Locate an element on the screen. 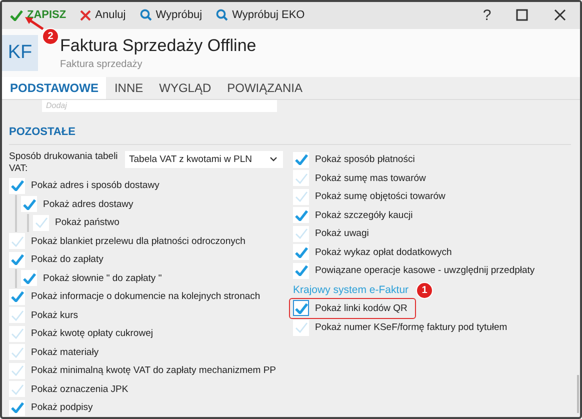 This screenshot has height=419, width=582. checkbox-label: Pokaż oznaczenia JPK is located at coordinates (79, 389).